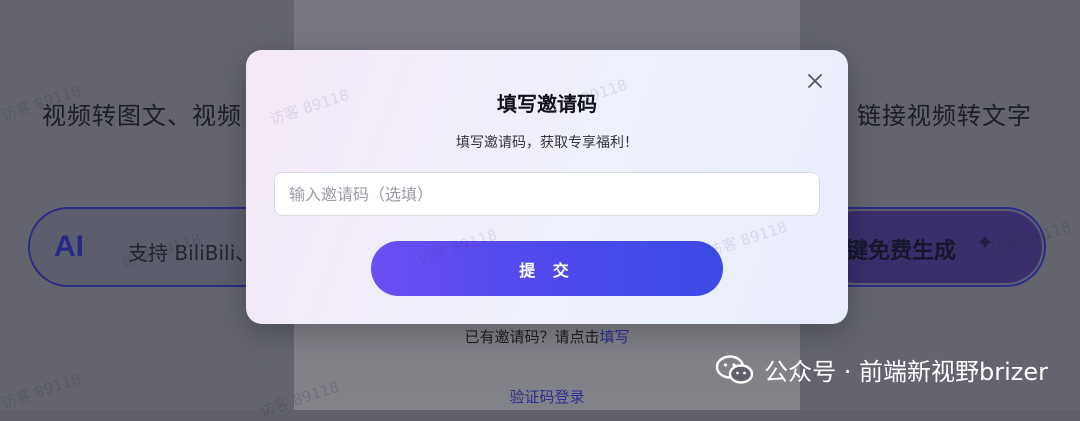 The image size is (1080, 421). What do you see at coordinates (614, 337) in the screenshot?
I see `have-code-link: 填写` at bounding box center [614, 337].